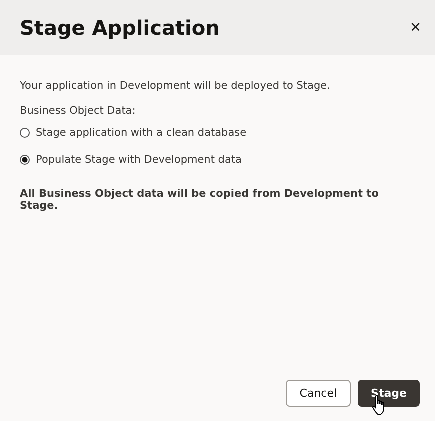  What do you see at coordinates (319, 393) in the screenshot?
I see `cancel-button: Cancel` at bounding box center [319, 393].